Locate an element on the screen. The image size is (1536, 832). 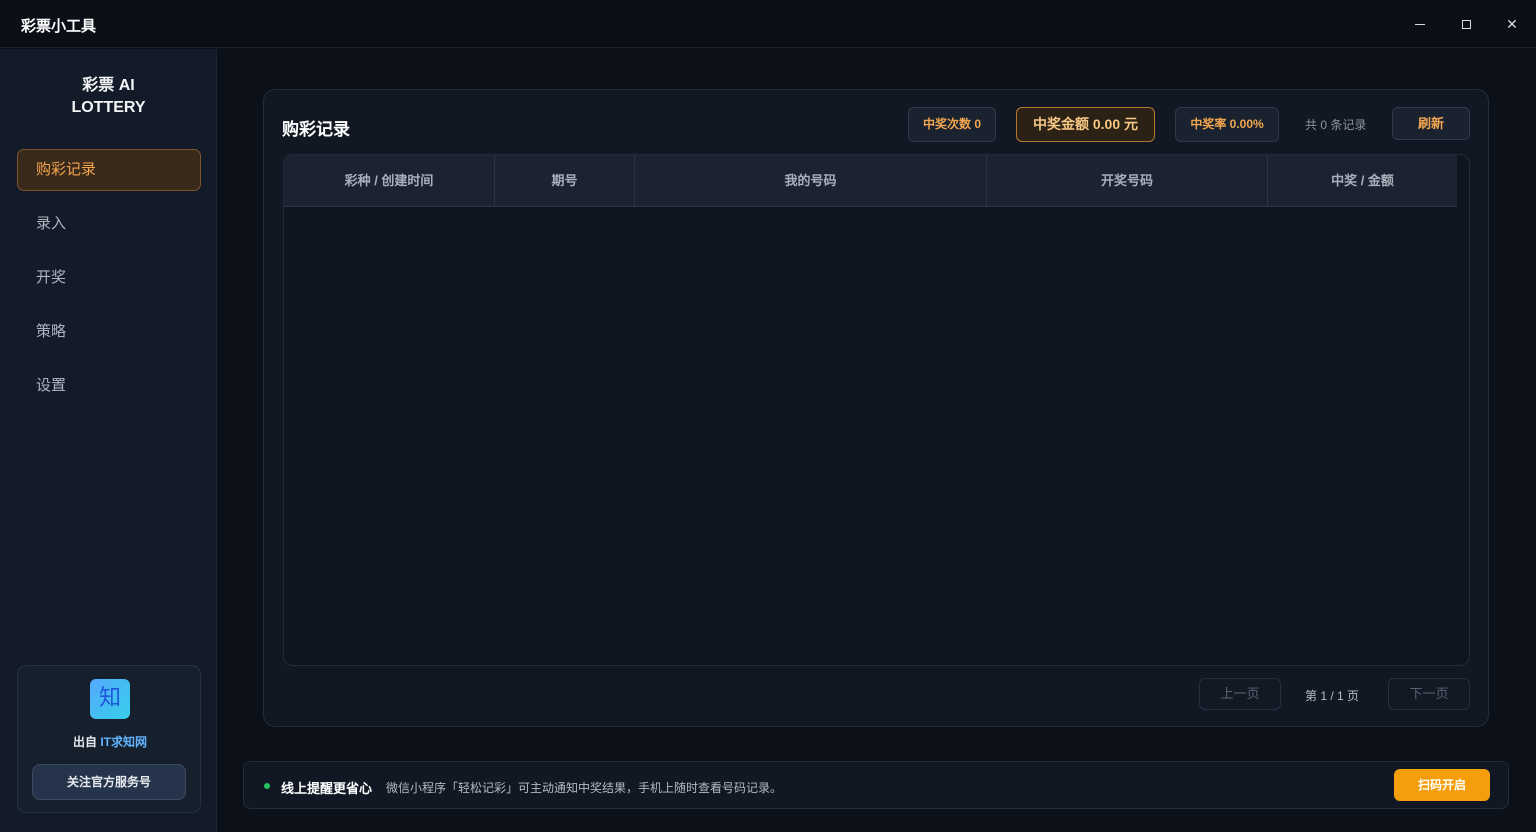
column-header-issue: 期号 is located at coordinates (565, 181).